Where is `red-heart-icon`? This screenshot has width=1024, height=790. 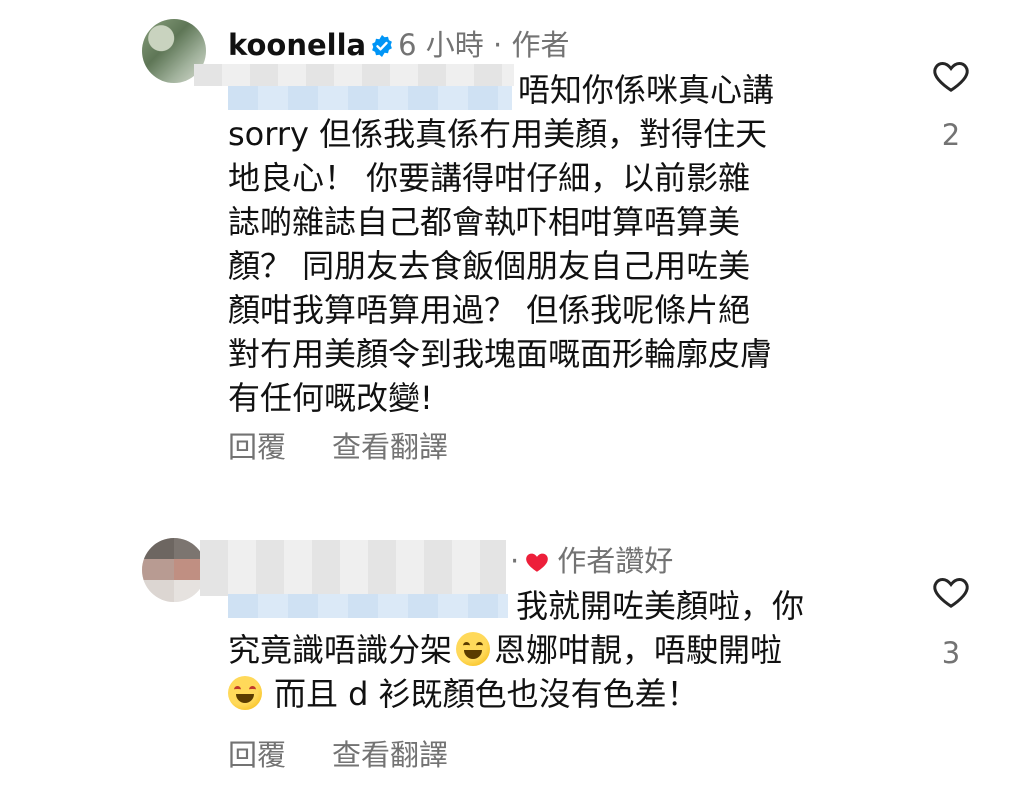 red-heart-icon is located at coordinates (537, 562).